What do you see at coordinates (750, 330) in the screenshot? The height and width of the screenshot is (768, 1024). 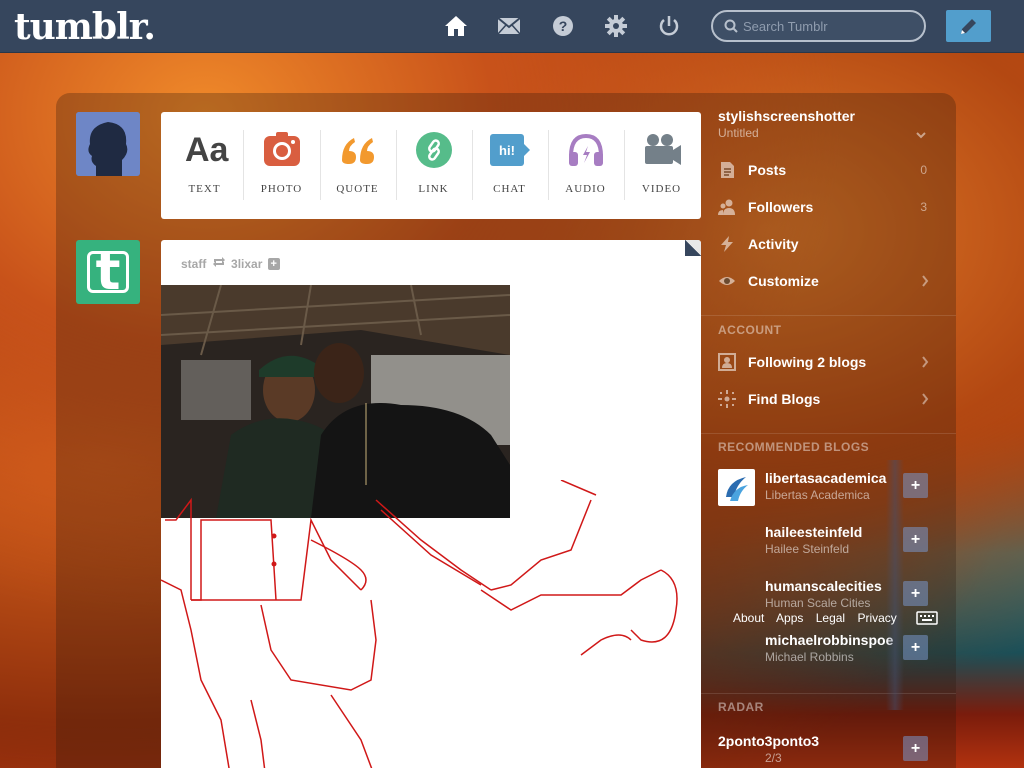 I see `account-heading: ACCOUNT` at bounding box center [750, 330].